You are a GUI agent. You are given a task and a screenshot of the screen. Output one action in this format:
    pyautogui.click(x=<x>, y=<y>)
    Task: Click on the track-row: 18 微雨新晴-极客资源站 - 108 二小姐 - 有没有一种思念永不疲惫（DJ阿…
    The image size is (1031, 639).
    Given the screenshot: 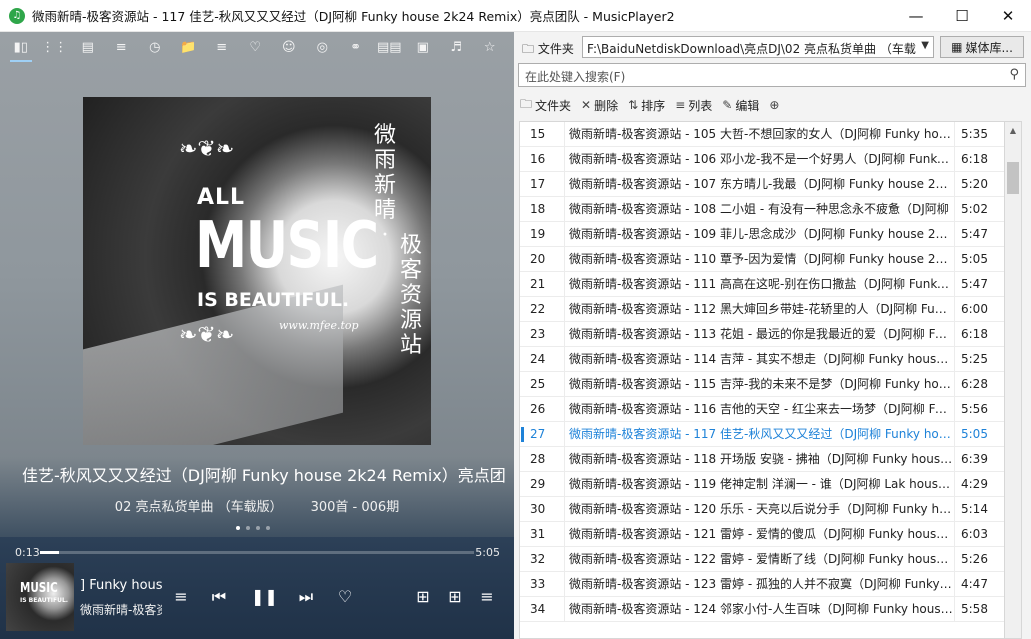 What is the action you would take?
    pyautogui.click(x=762, y=209)
    